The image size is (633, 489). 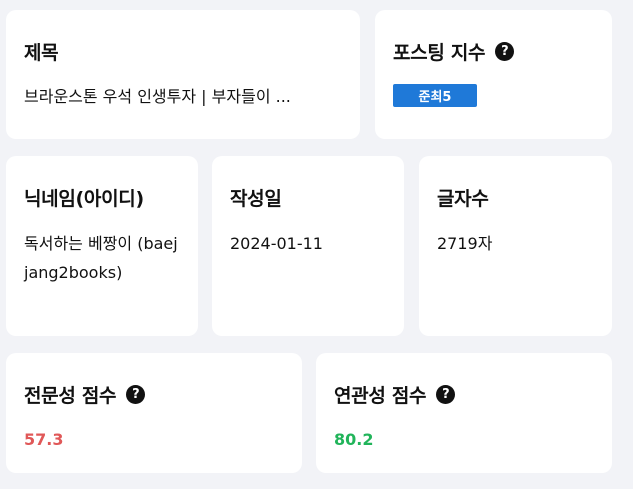 I want to click on date-card: 작성일 2024-01-11, so click(x=308, y=246).